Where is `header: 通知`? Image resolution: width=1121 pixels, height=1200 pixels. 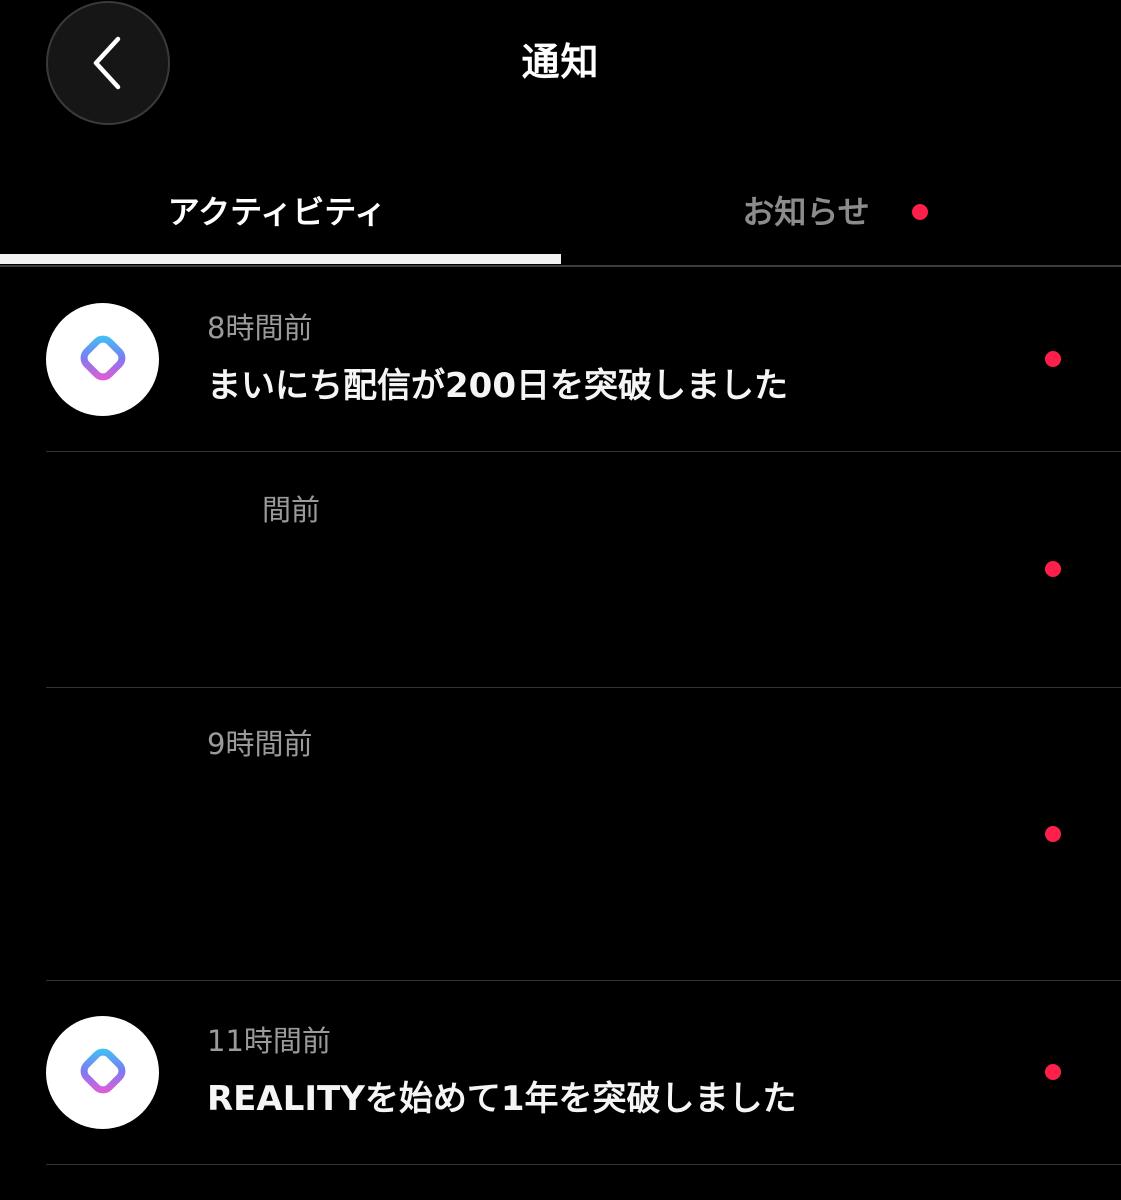 header: 通知 is located at coordinates (560, 70).